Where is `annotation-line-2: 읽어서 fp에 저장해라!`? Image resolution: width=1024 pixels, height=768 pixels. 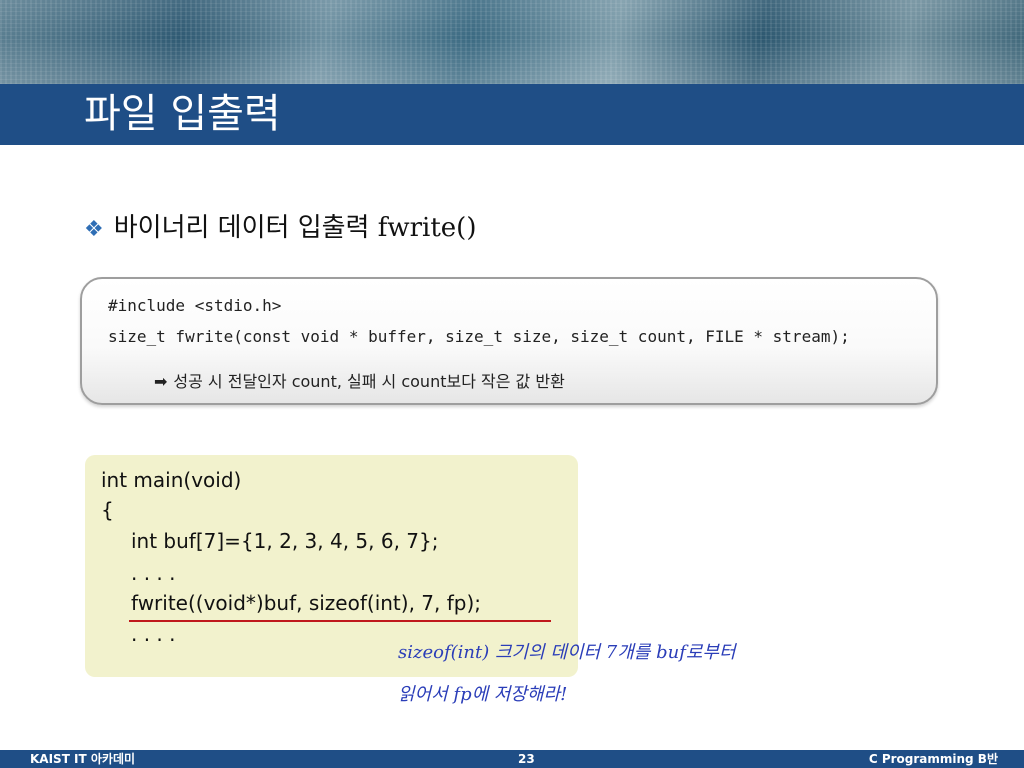 annotation-line-2: 읽어서 fp에 저장해라! is located at coordinates (483, 694).